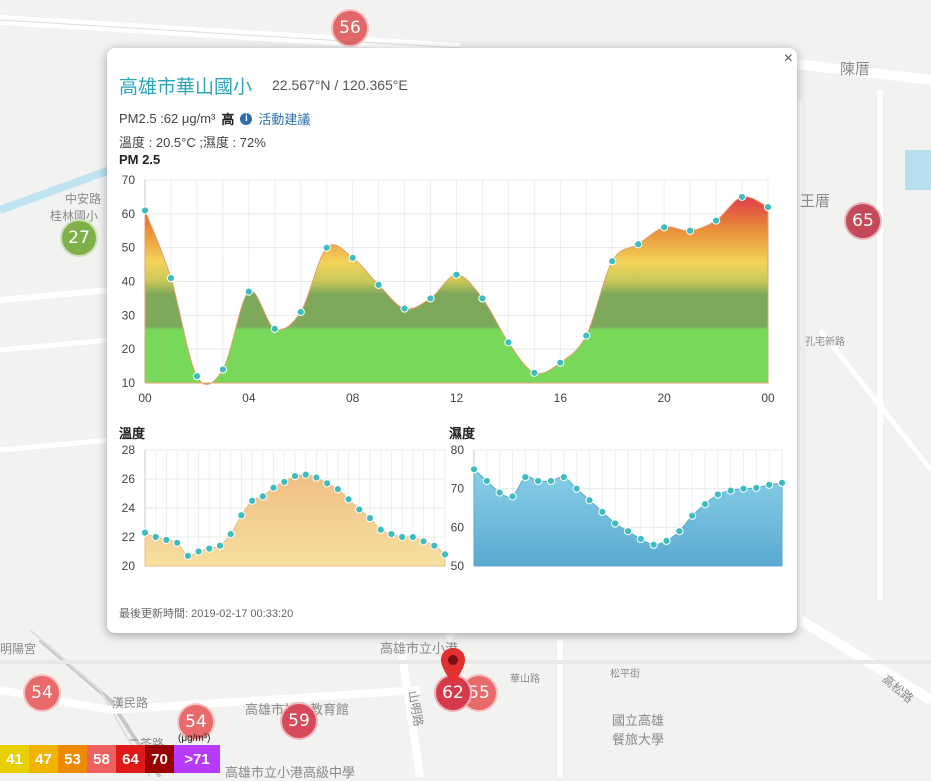 The height and width of the screenshot is (781, 931). Describe the element at coordinates (453, 666) in the screenshot. I see `location-pin-icon` at that location.